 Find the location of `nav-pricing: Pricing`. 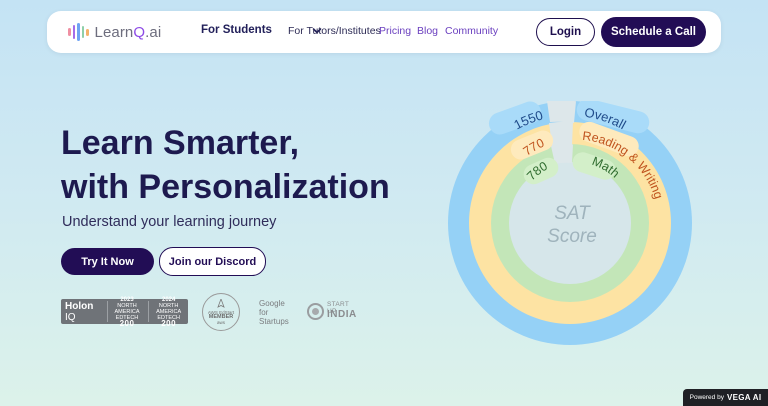

nav-pricing: Pricing is located at coordinates (395, 31).